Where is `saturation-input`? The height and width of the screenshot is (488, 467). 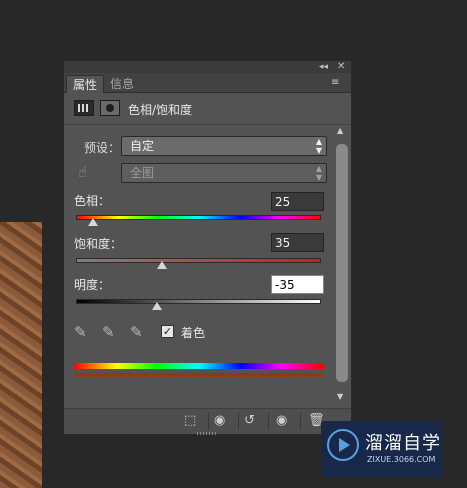
saturation-input is located at coordinates (297, 242).